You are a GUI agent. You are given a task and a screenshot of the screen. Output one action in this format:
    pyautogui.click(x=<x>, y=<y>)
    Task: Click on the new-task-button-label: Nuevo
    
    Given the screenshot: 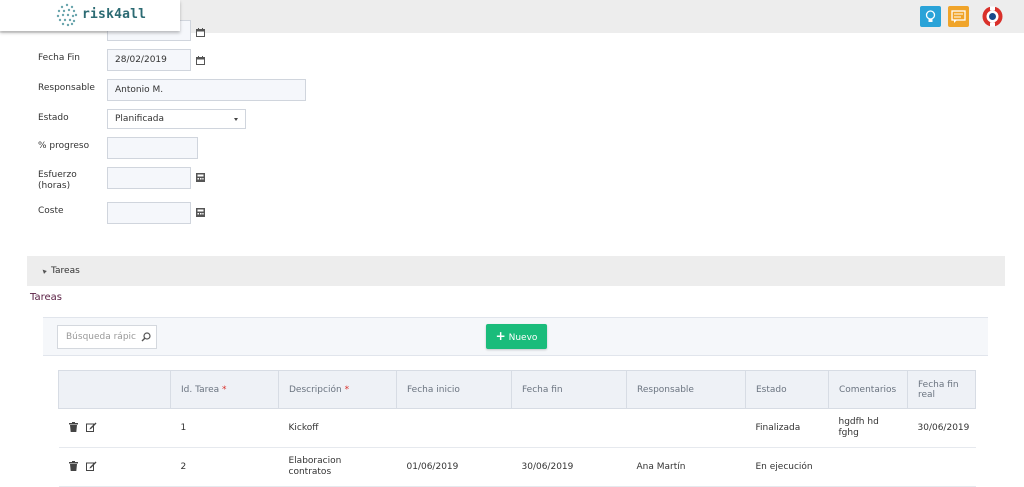 What is the action you would take?
    pyautogui.click(x=523, y=338)
    